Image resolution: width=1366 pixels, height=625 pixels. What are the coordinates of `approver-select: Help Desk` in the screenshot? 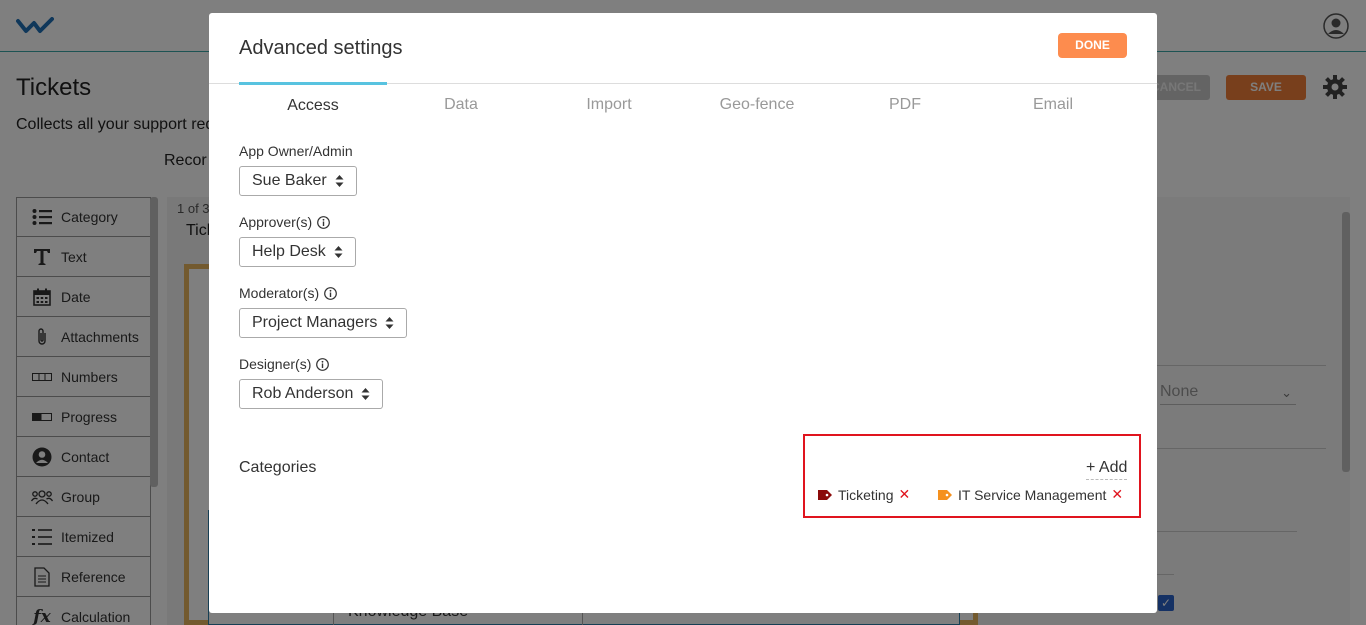 It's located at (297, 252).